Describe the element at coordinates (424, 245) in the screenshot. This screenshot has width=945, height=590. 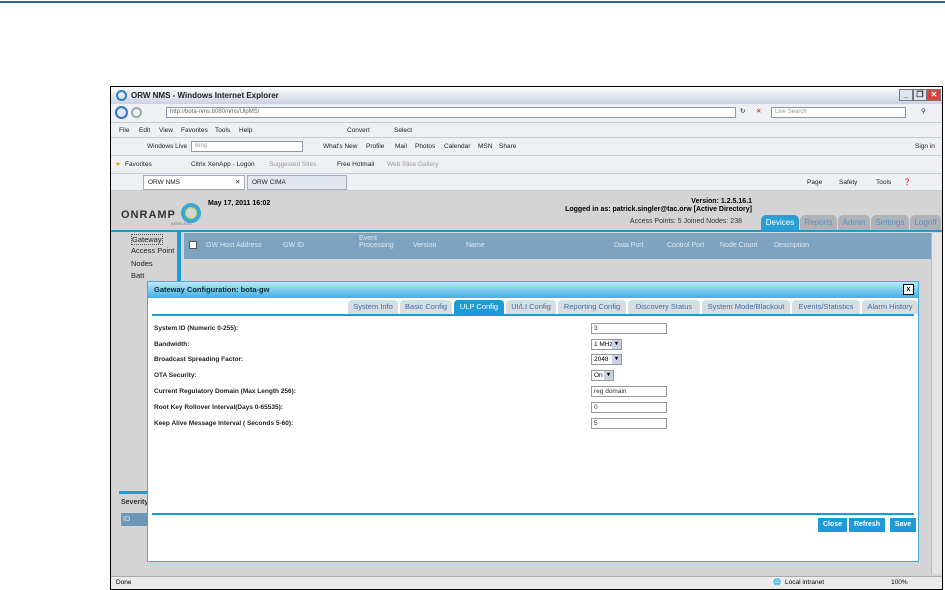
I see `col-version: Version` at that location.